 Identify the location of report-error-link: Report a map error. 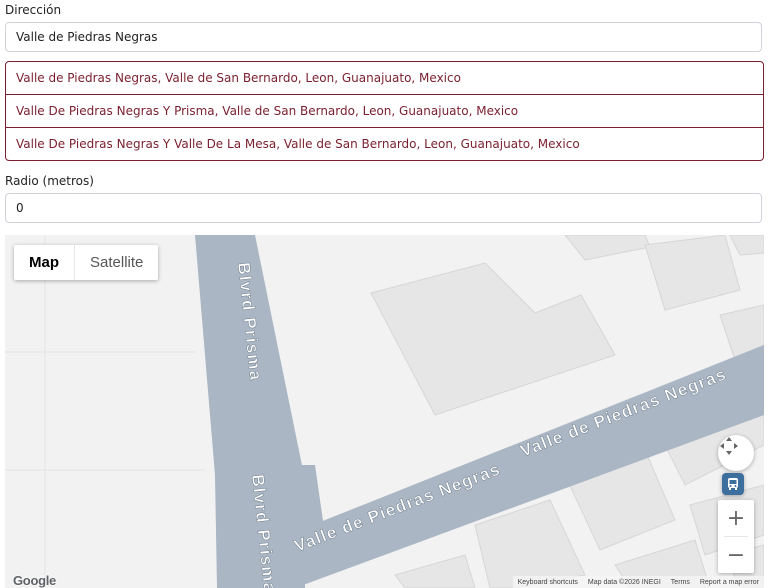
(729, 582).